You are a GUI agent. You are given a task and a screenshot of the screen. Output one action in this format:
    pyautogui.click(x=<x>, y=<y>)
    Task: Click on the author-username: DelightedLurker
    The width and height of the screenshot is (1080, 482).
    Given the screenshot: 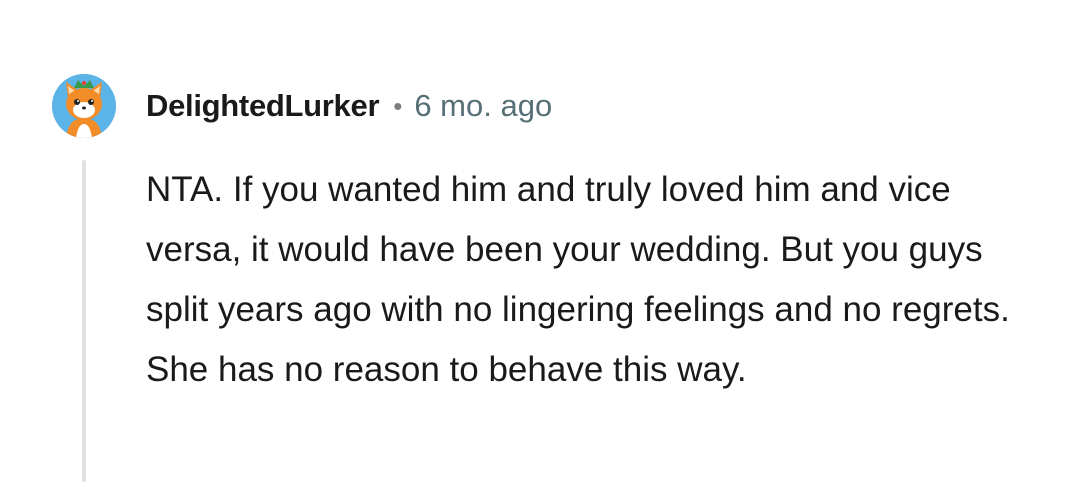 What is the action you would take?
    pyautogui.click(x=263, y=106)
    